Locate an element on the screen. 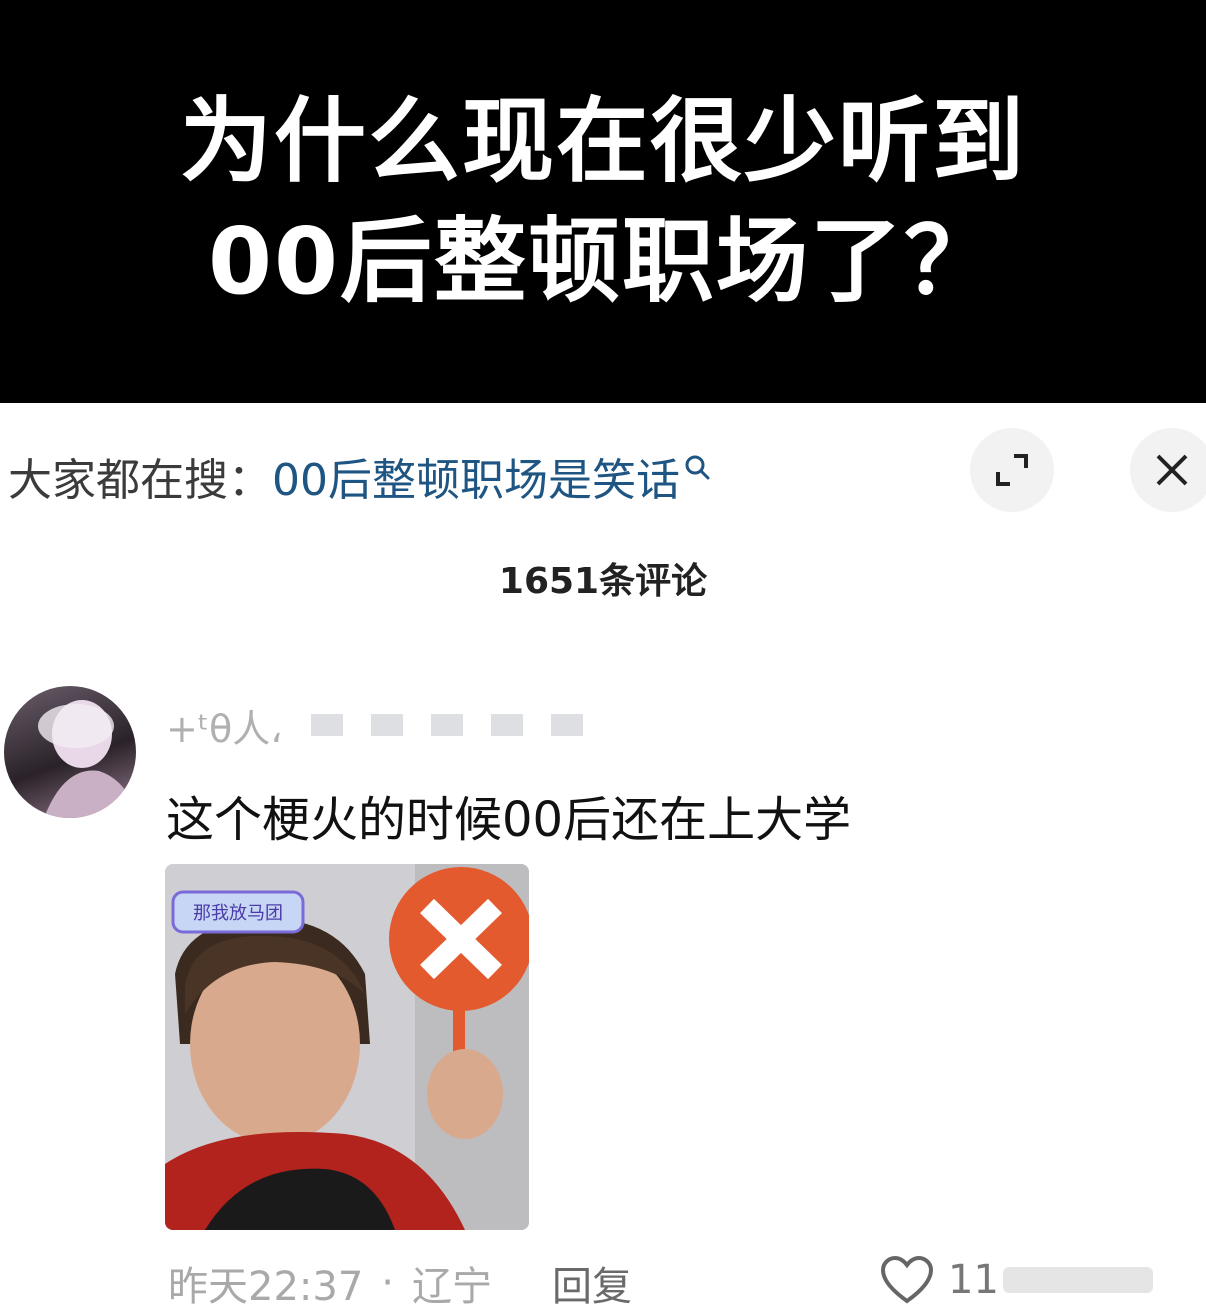  trending-search: 大家都在搜： 00后整顿职场是笑话 is located at coordinates (359, 476).